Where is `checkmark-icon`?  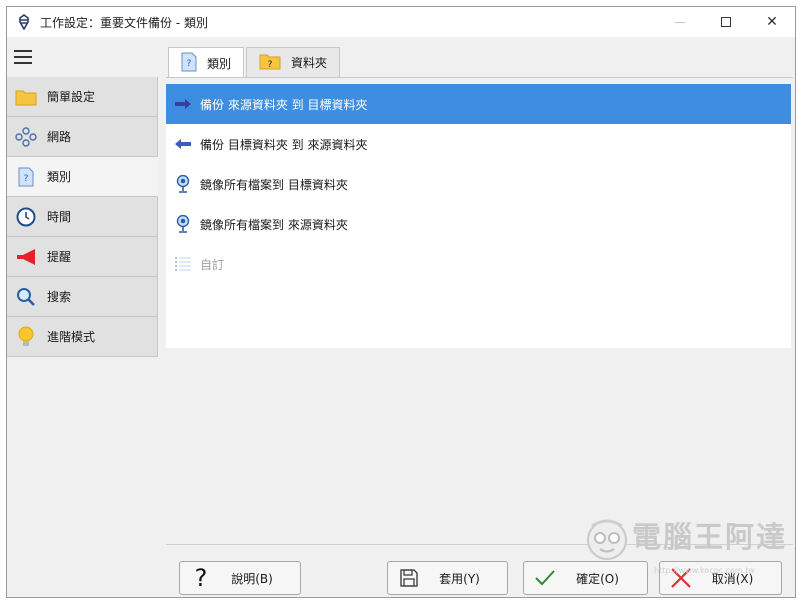
checkmark-icon is located at coordinates (545, 578).